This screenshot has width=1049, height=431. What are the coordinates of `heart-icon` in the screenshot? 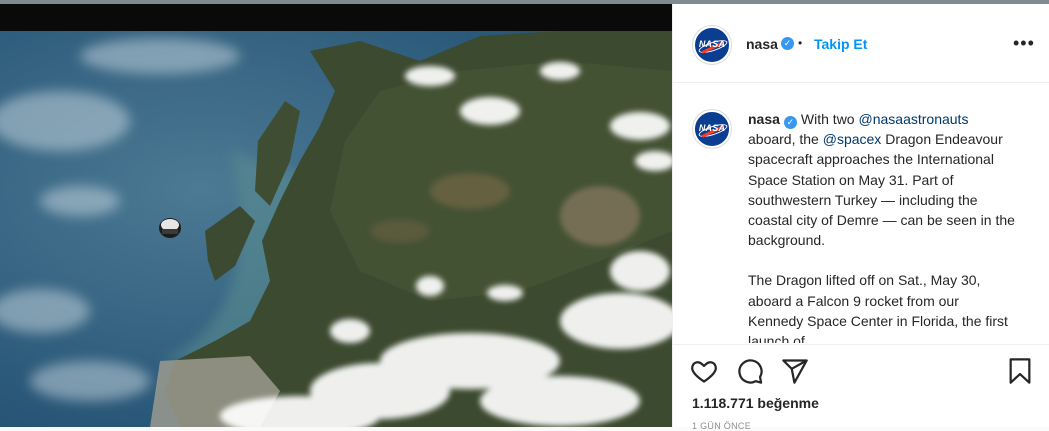 It's located at (704, 371).